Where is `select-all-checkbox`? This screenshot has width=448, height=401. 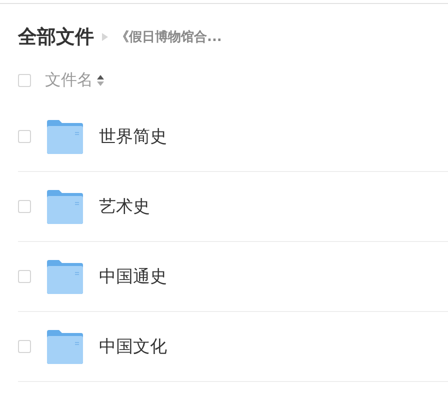
select-all-checkbox is located at coordinates (24, 80).